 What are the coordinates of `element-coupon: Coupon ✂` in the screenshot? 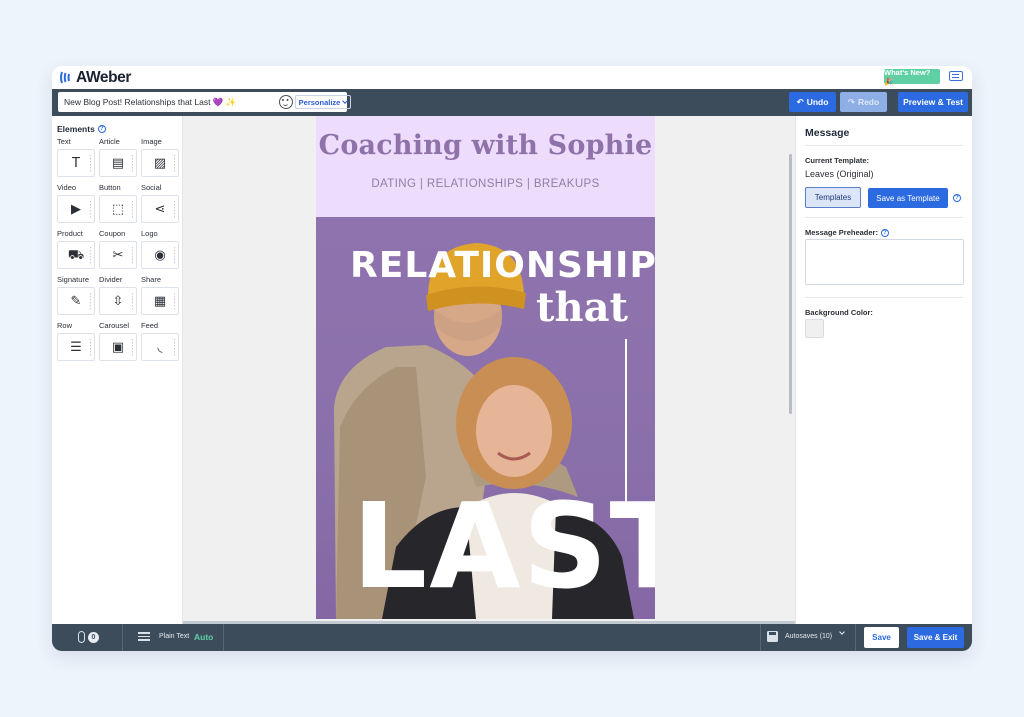 It's located at (118, 249).